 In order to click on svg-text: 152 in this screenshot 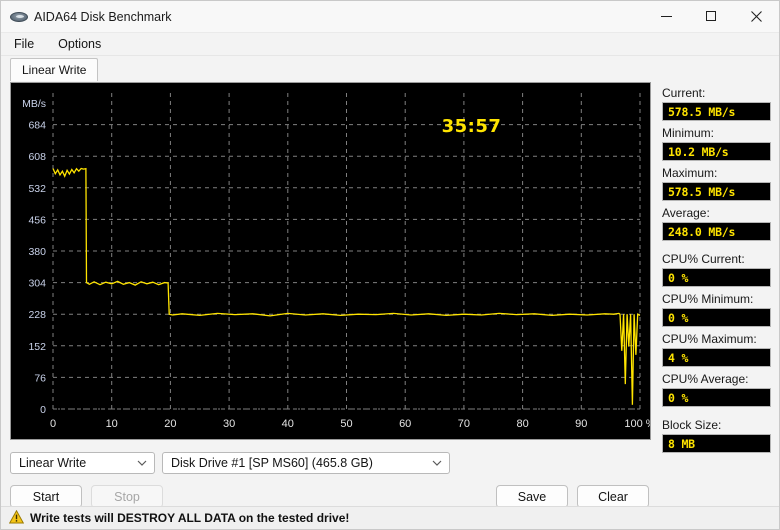, I will do `click(37, 347)`.